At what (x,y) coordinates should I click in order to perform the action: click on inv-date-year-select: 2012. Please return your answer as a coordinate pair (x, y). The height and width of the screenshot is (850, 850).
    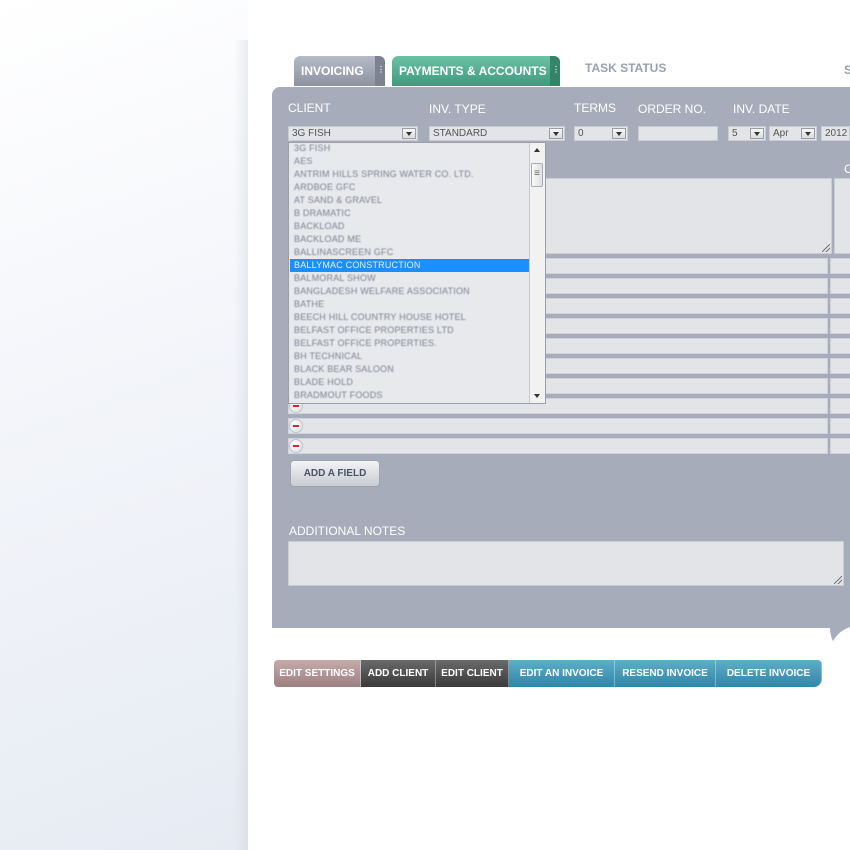
    Looking at the image, I should click on (835, 133).